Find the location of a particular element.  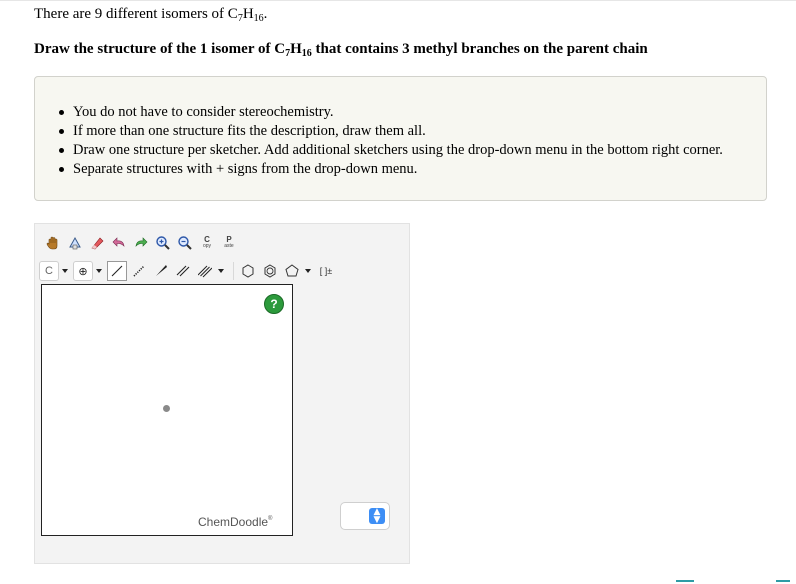

lasso-select-icon is located at coordinates (75, 243).